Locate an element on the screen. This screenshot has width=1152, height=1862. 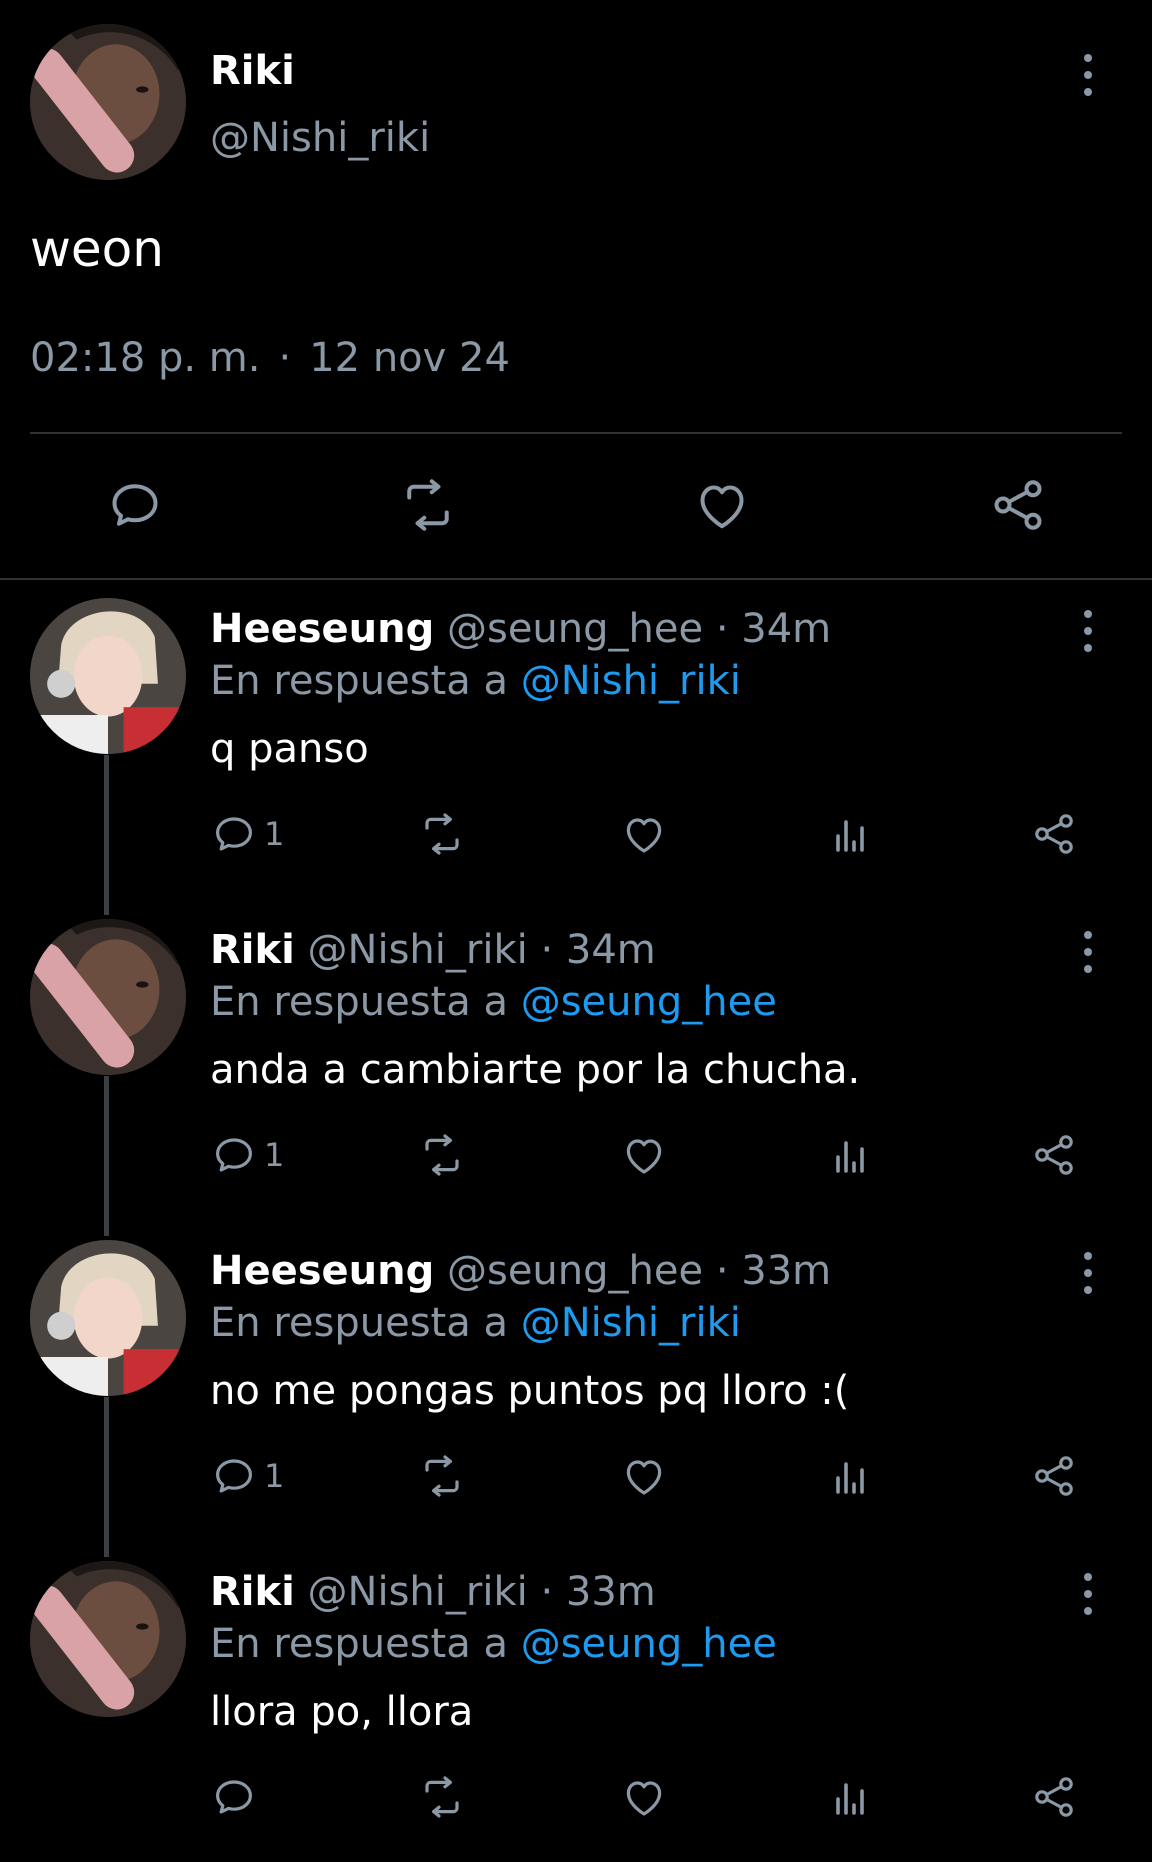
reply-text: no me pongas puntos pq lloro :( is located at coordinates (530, 1391).